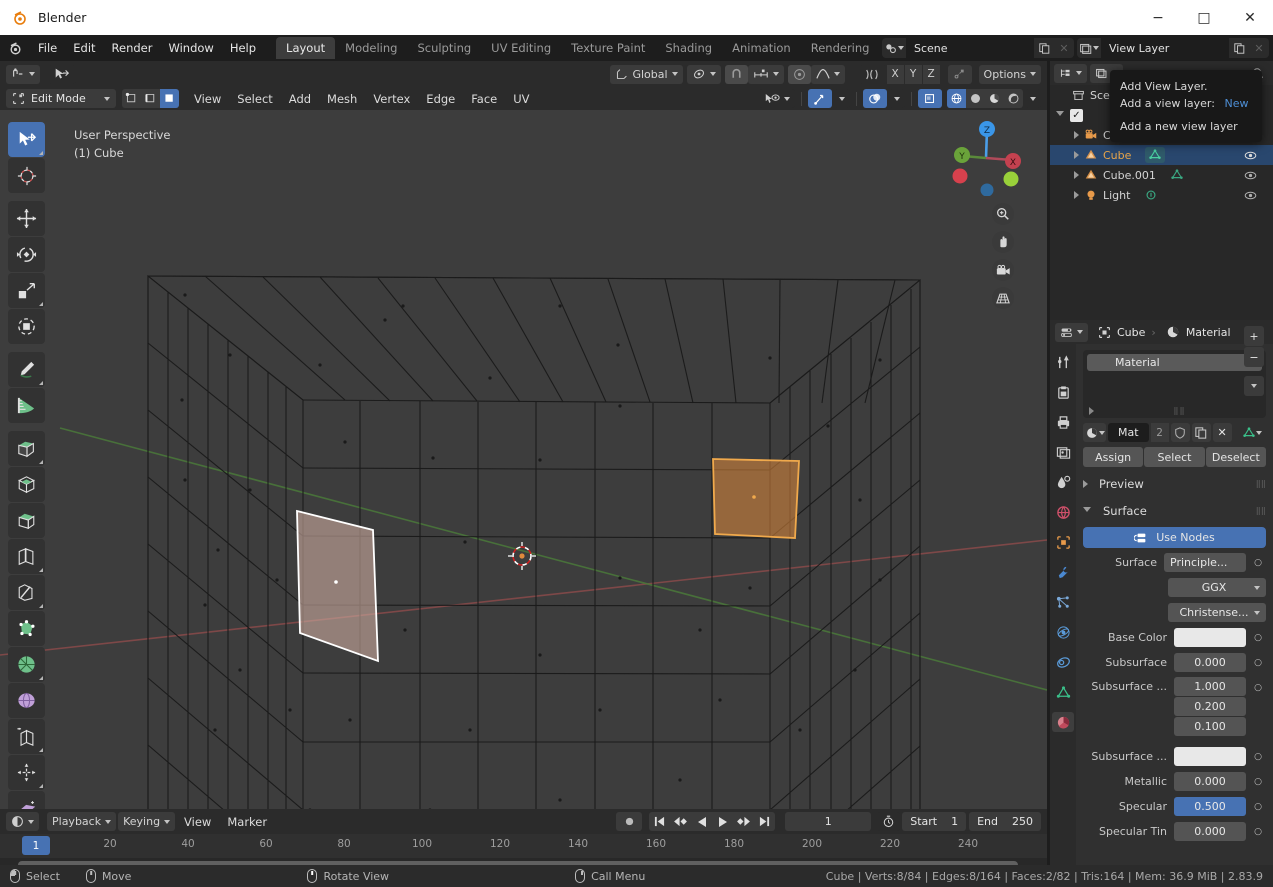 Image resolution: width=1273 pixels, height=887 pixels. What do you see at coordinates (1254, 386) in the screenshot?
I see `material-specials-menu` at bounding box center [1254, 386].